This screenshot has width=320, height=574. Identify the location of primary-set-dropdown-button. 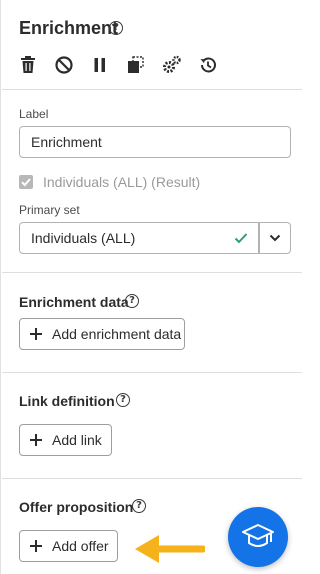
(275, 238).